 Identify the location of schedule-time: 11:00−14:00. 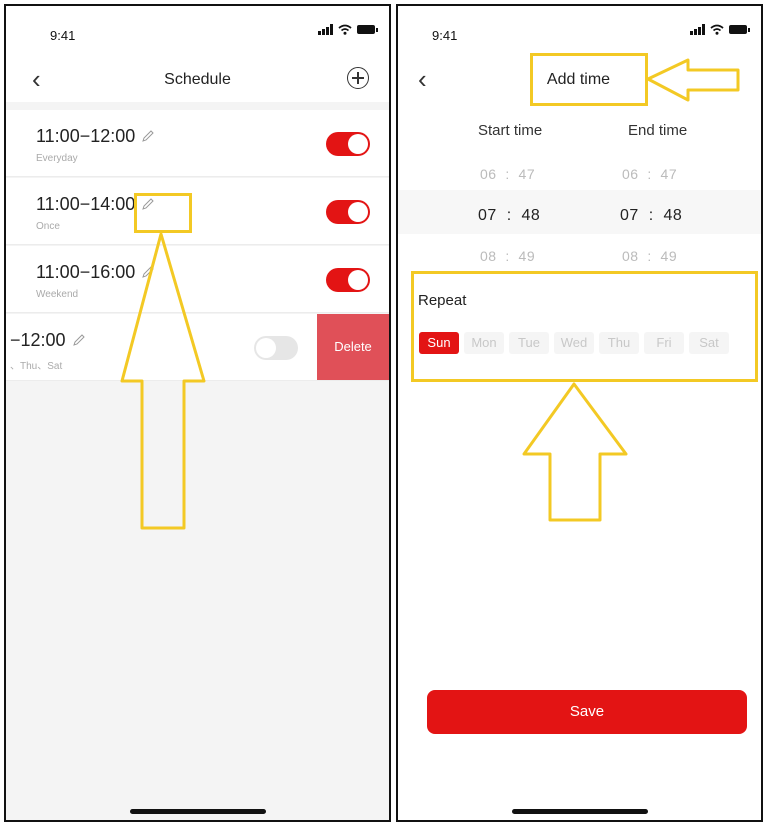
(86, 204).